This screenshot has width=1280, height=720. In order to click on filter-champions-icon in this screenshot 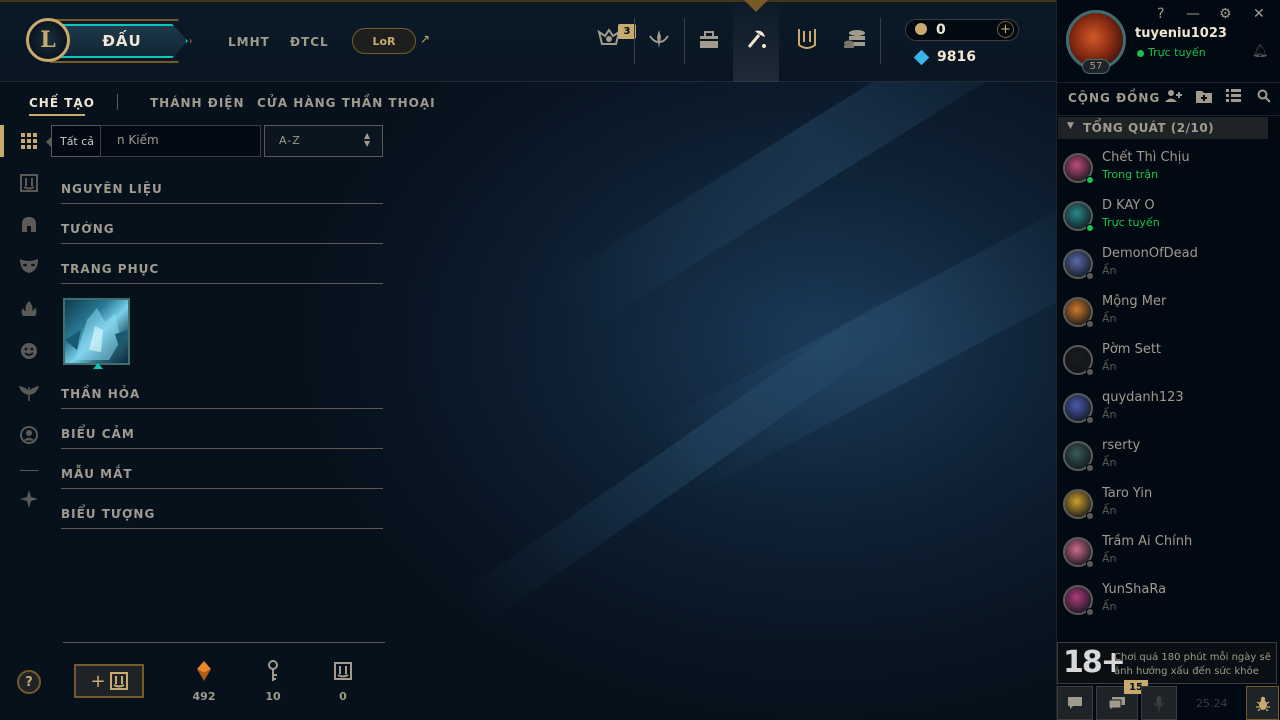, I will do `click(29, 225)`.